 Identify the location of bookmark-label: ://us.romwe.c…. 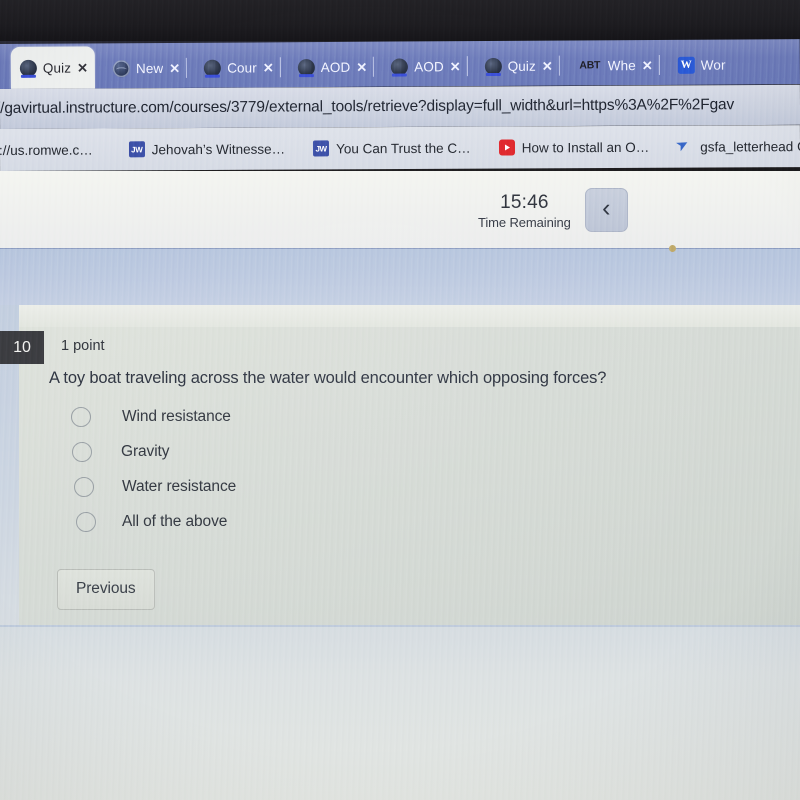
(46, 150).